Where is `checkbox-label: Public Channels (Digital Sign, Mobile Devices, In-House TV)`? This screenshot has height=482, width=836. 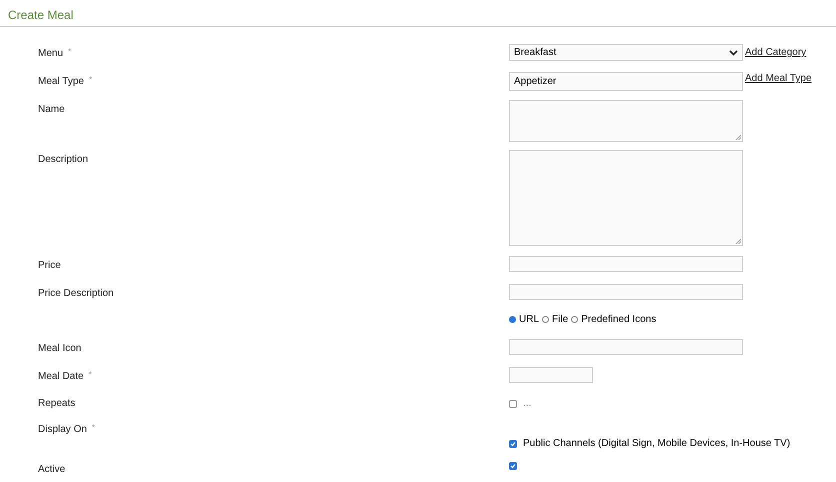 checkbox-label: Public Channels (Digital Sign, Mobile Devices, In-House TV) is located at coordinates (656, 444).